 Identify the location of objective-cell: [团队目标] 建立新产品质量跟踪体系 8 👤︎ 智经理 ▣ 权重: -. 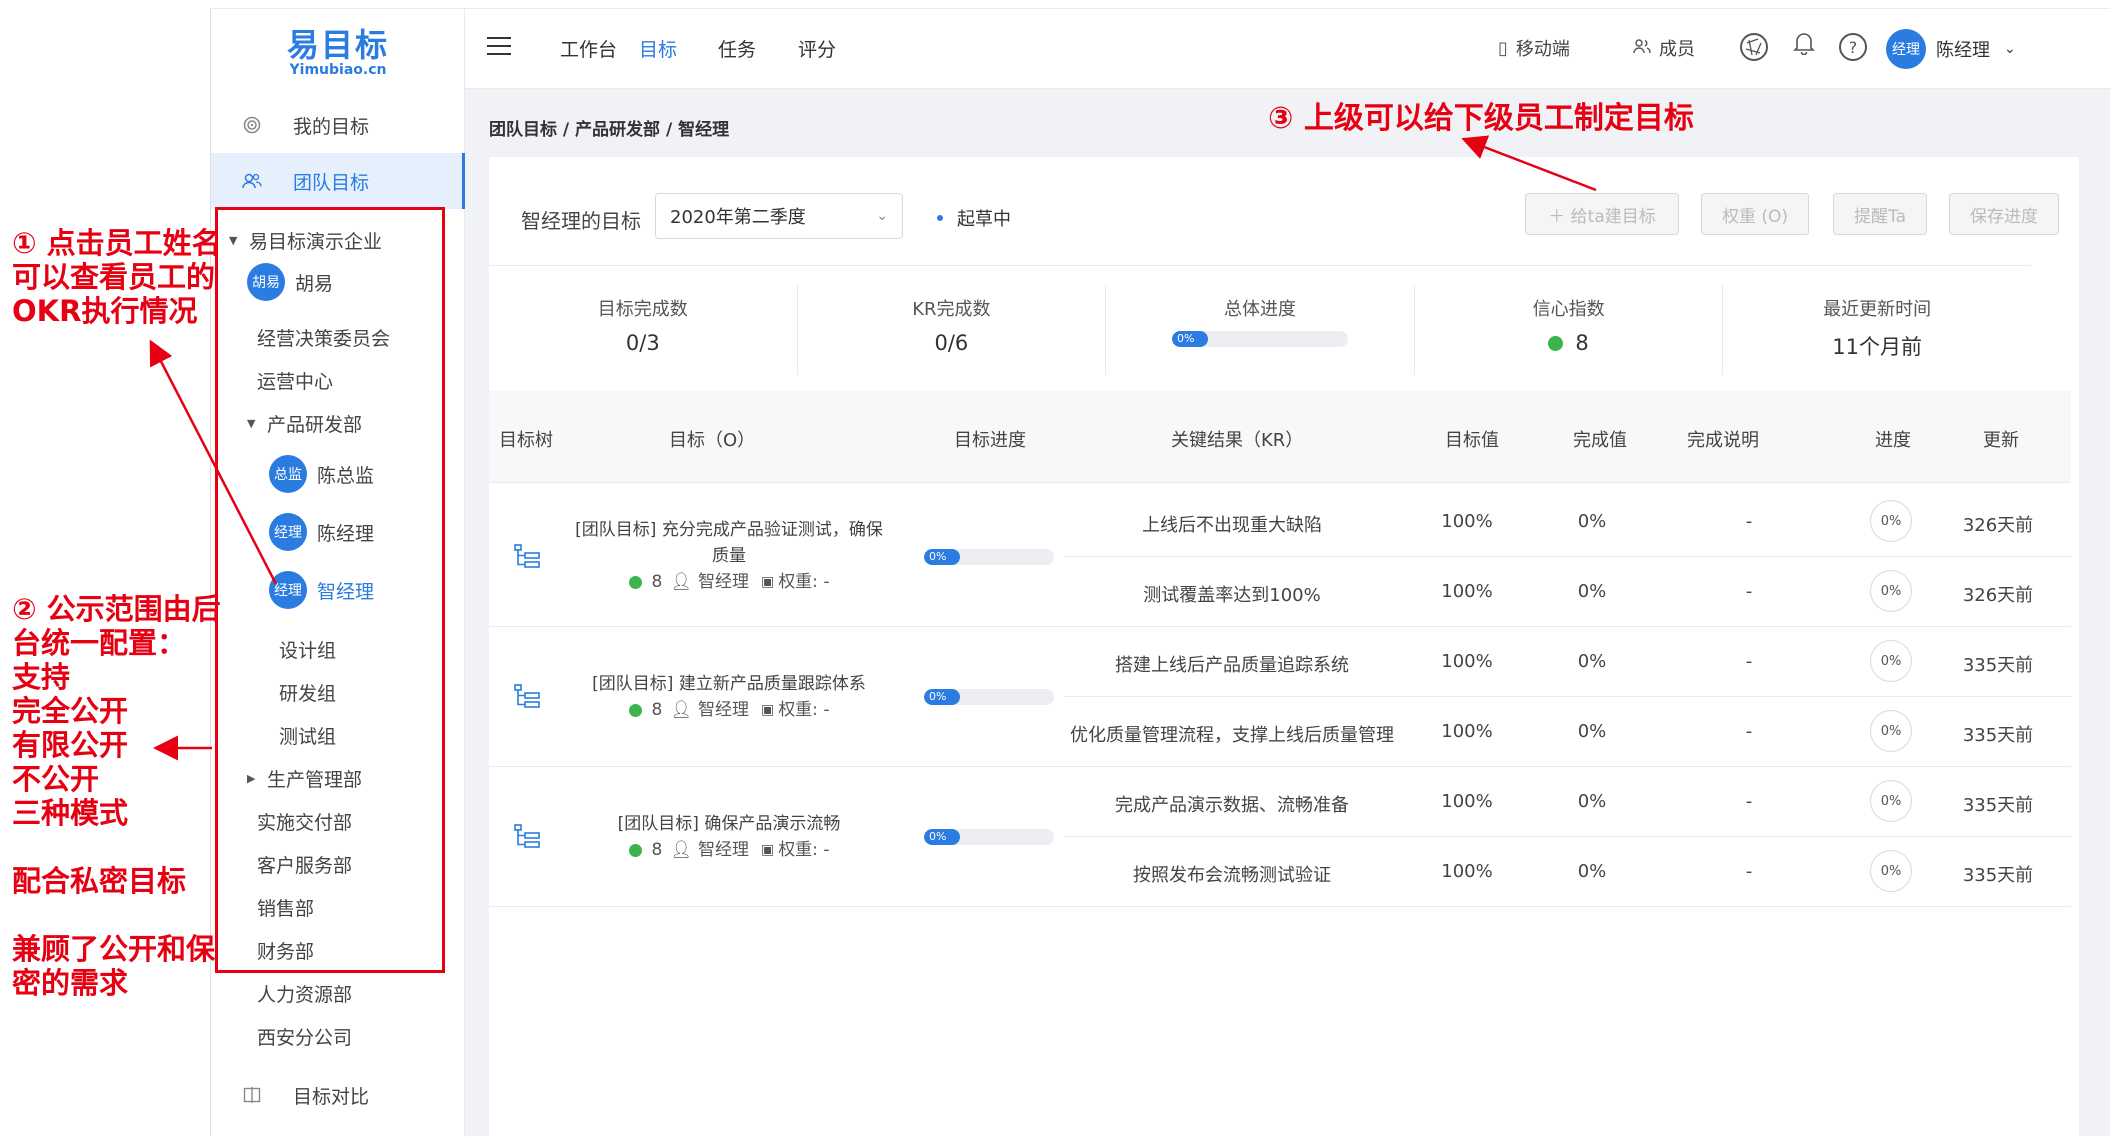
(729, 697).